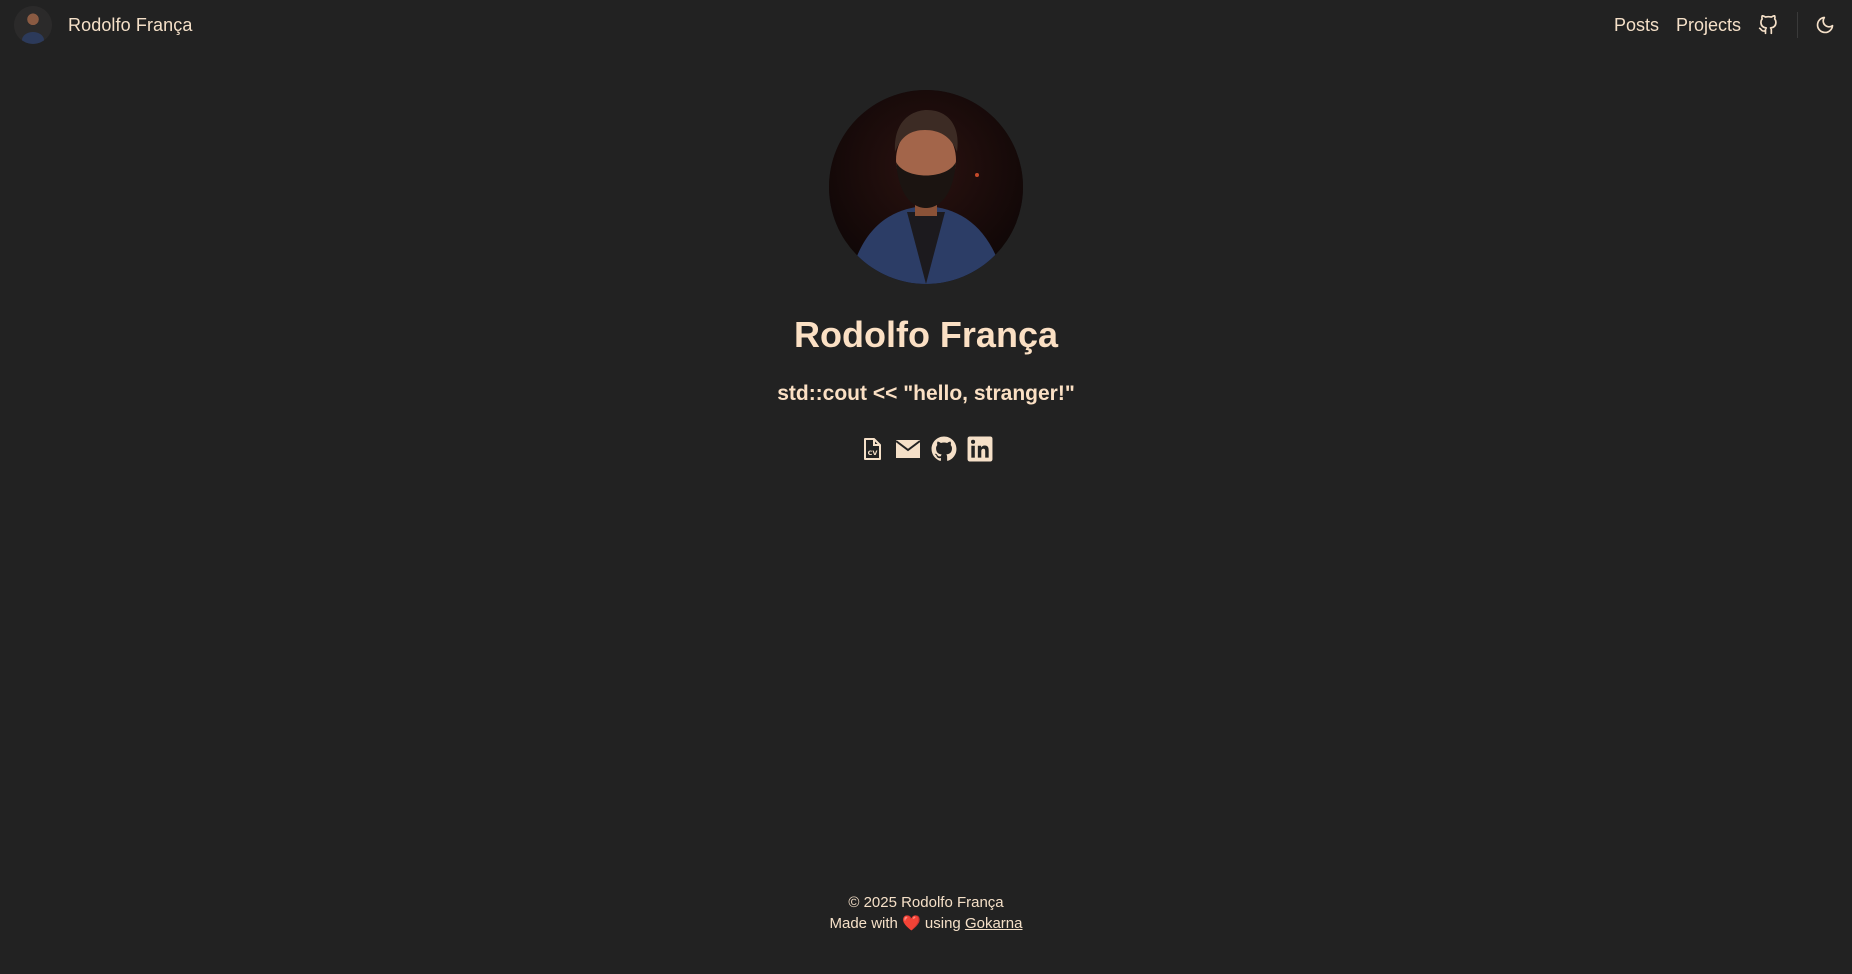 This screenshot has width=1852, height=974. What do you see at coordinates (863, 923) in the screenshot?
I see `made-with-text: Made with` at bounding box center [863, 923].